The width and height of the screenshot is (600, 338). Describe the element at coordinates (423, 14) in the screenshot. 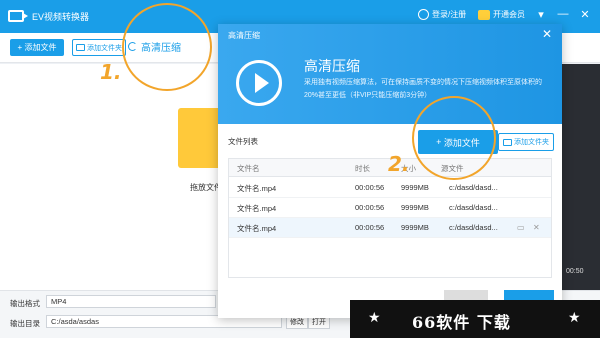

I see `user-icon` at that location.